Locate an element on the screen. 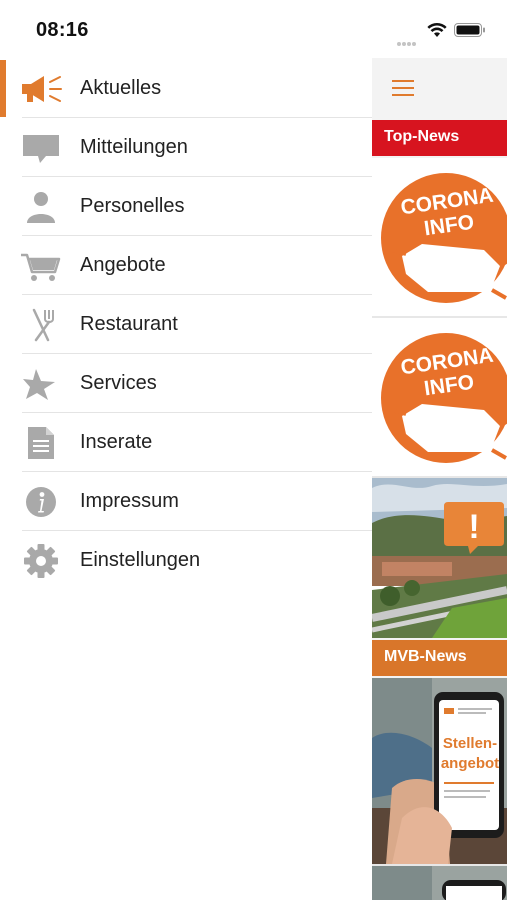  phone-photo is located at coordinates (439, 883).